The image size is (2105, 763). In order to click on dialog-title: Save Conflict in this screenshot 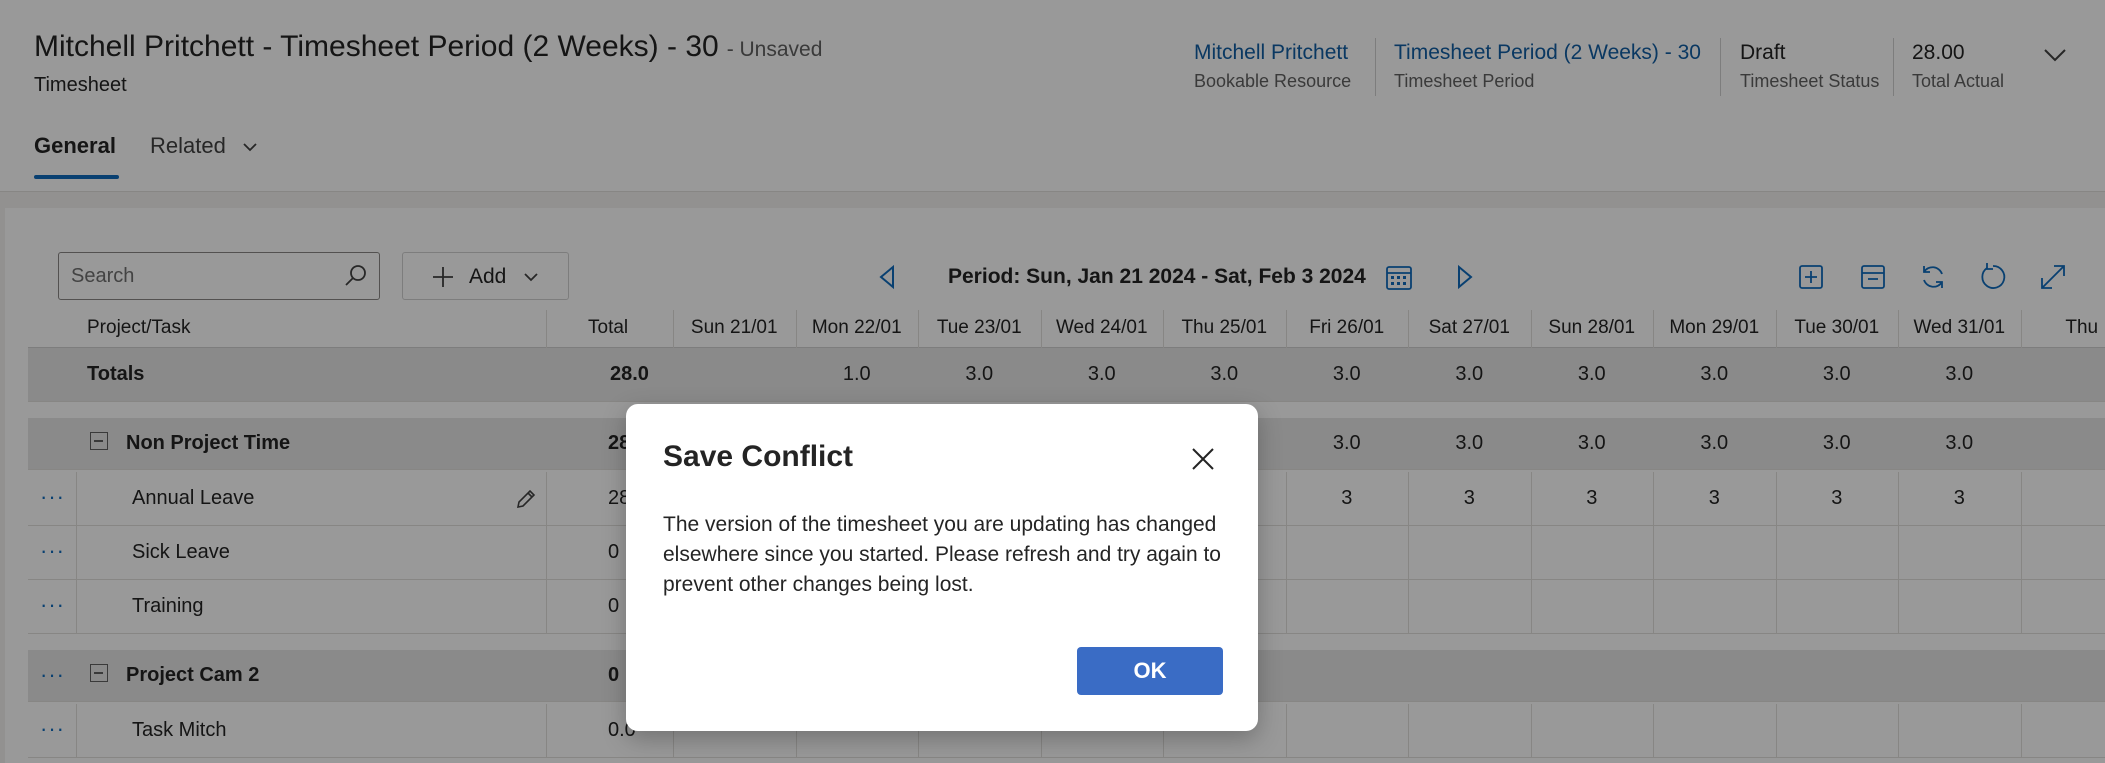, I will do `click(758, 456)`.